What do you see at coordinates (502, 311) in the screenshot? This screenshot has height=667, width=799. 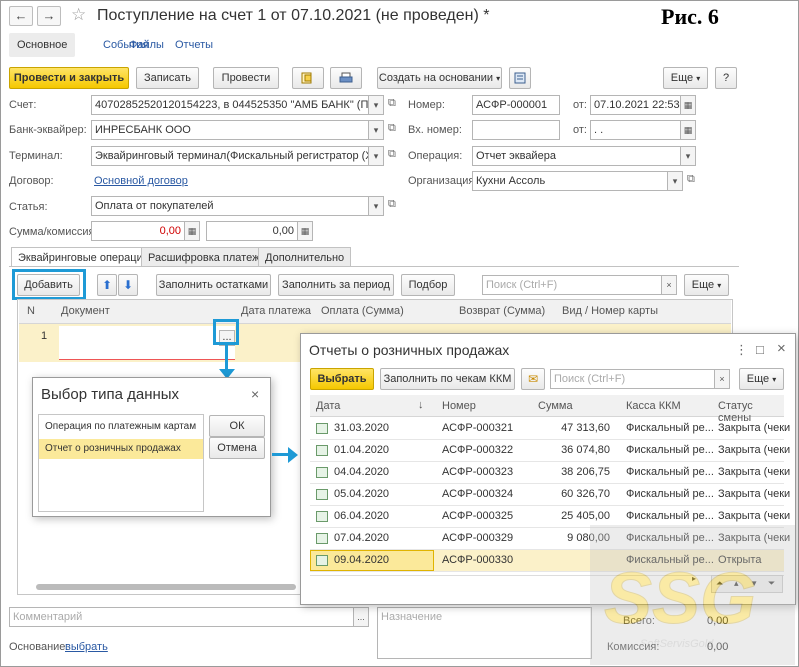 I see `column-header: Возврат (Сумма)` at bounding box center [502, 311].